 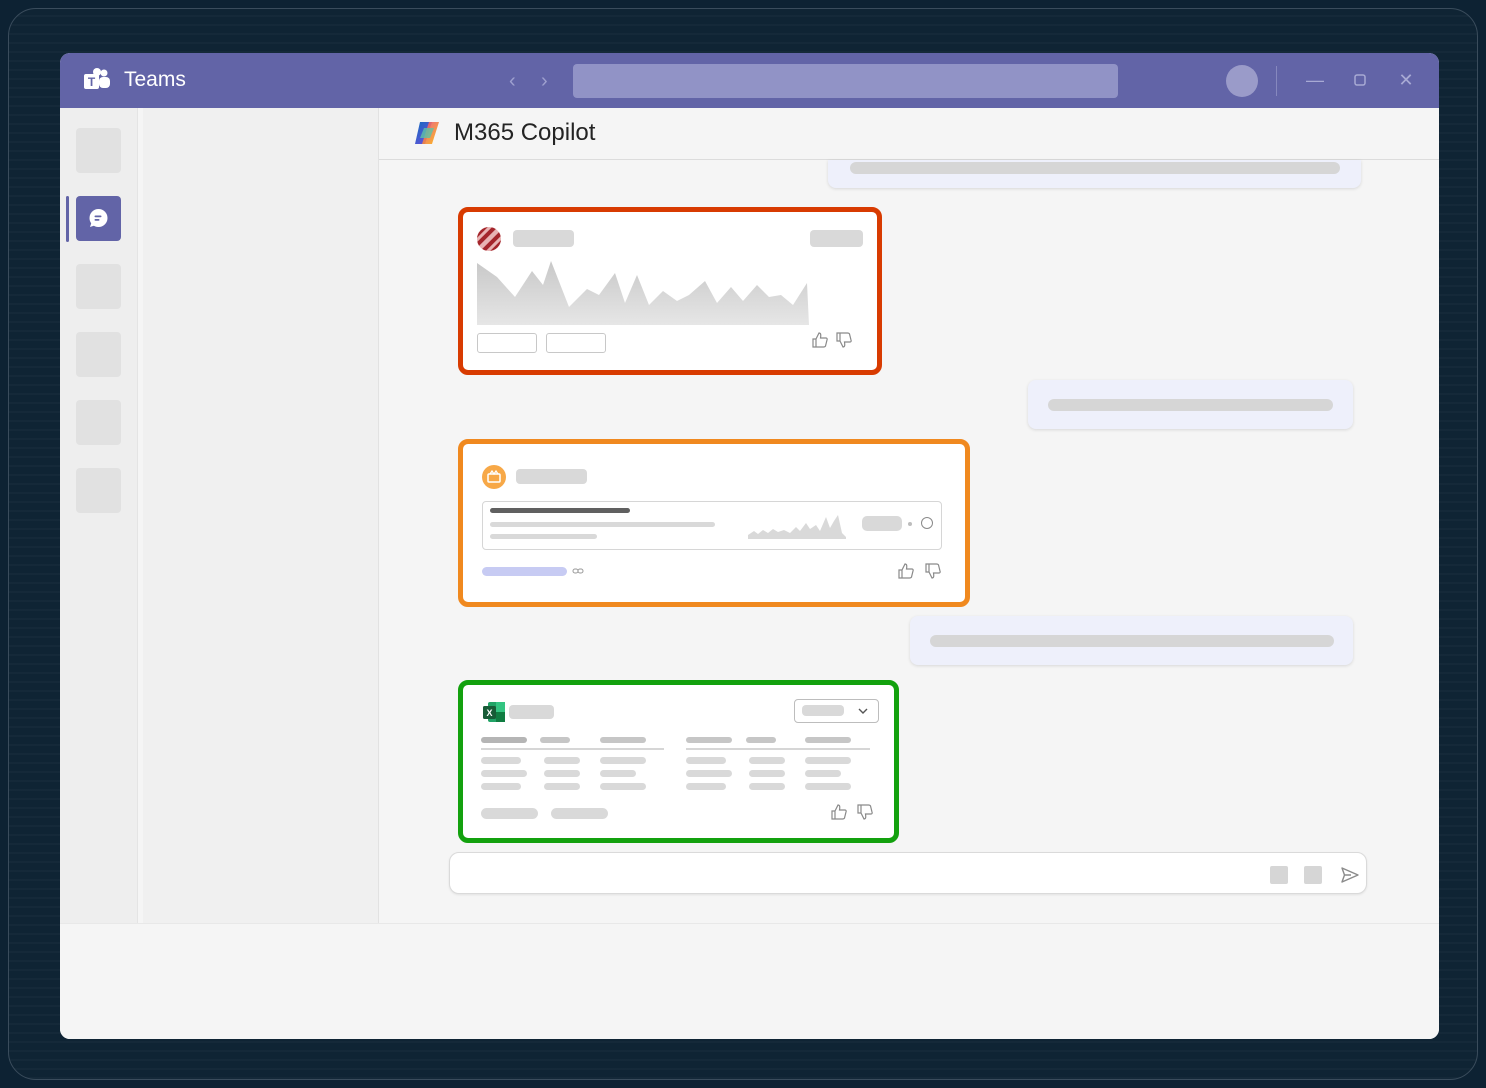 I want to click on compose-box, so click(x=908, y=873).